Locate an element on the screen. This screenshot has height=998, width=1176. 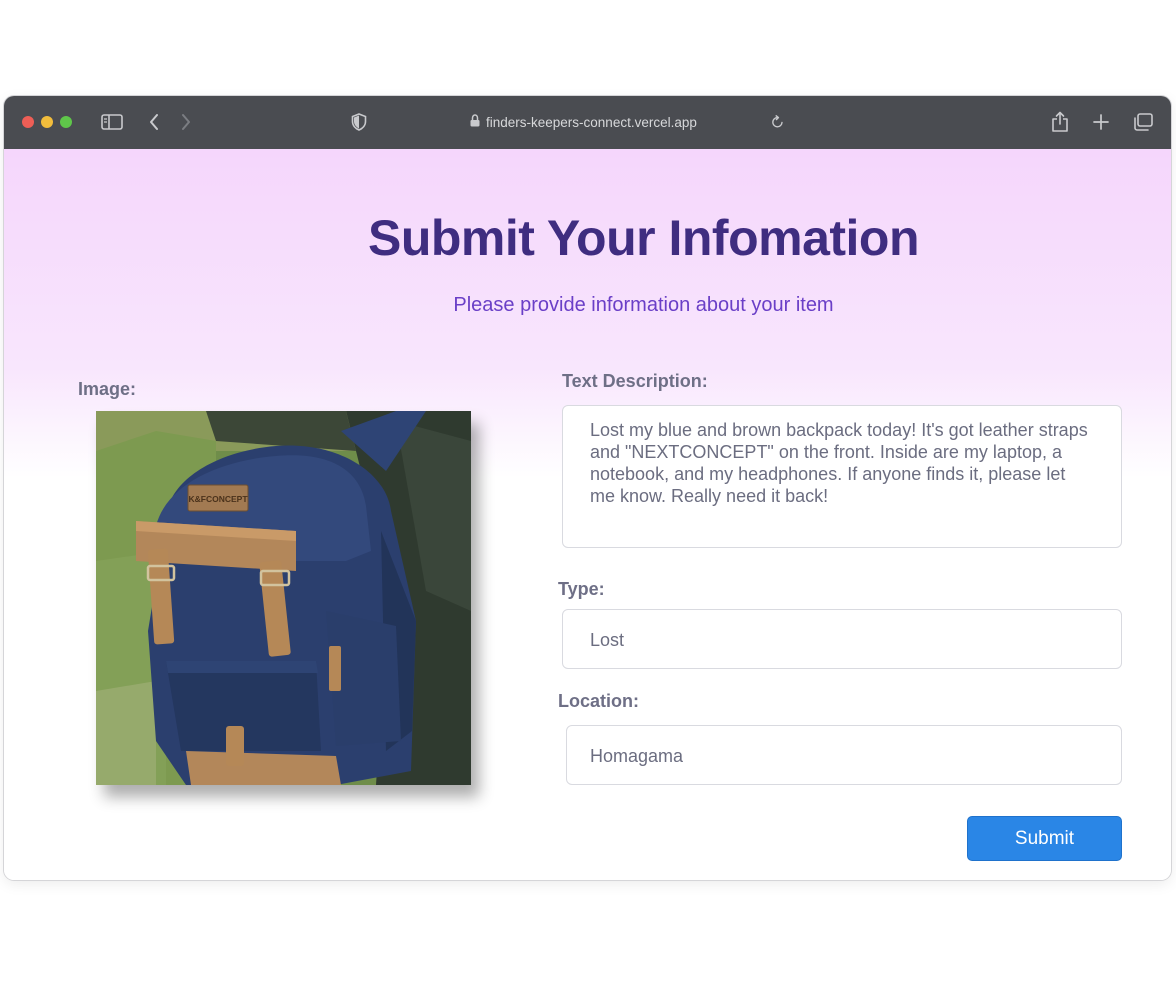
back-icon is located at coordinates (154, 122).